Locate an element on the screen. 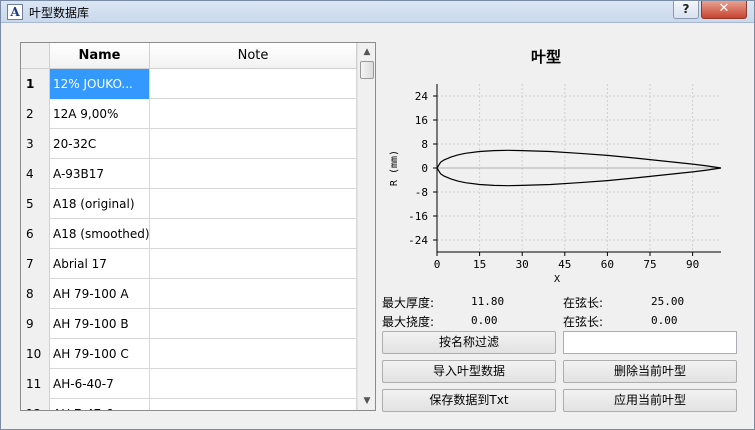  max-camber-position-label: 在弦长: is located at coordinates (583, 322).